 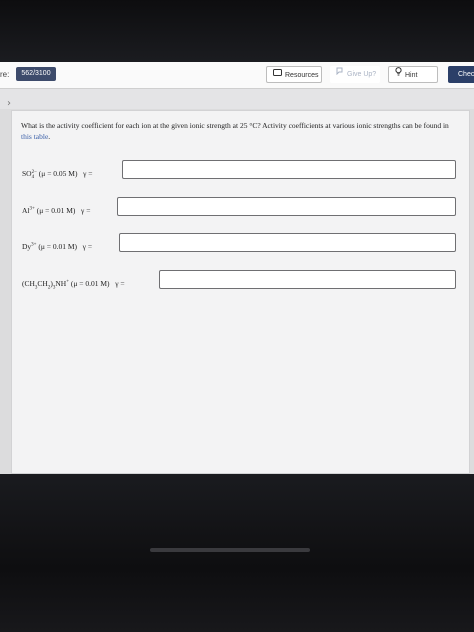 What do you see at coordinates (302, 75) in the screenshot?
I see `resources-label: Resources` at bounding box center [302, 75].